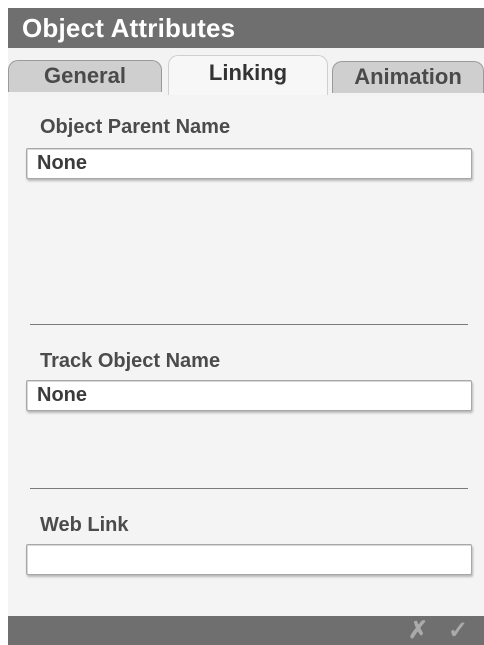 Image resolution: width=484 pixels, height=645 pixels. I want to click on object-parent-name-input: None, so click(249, 163).